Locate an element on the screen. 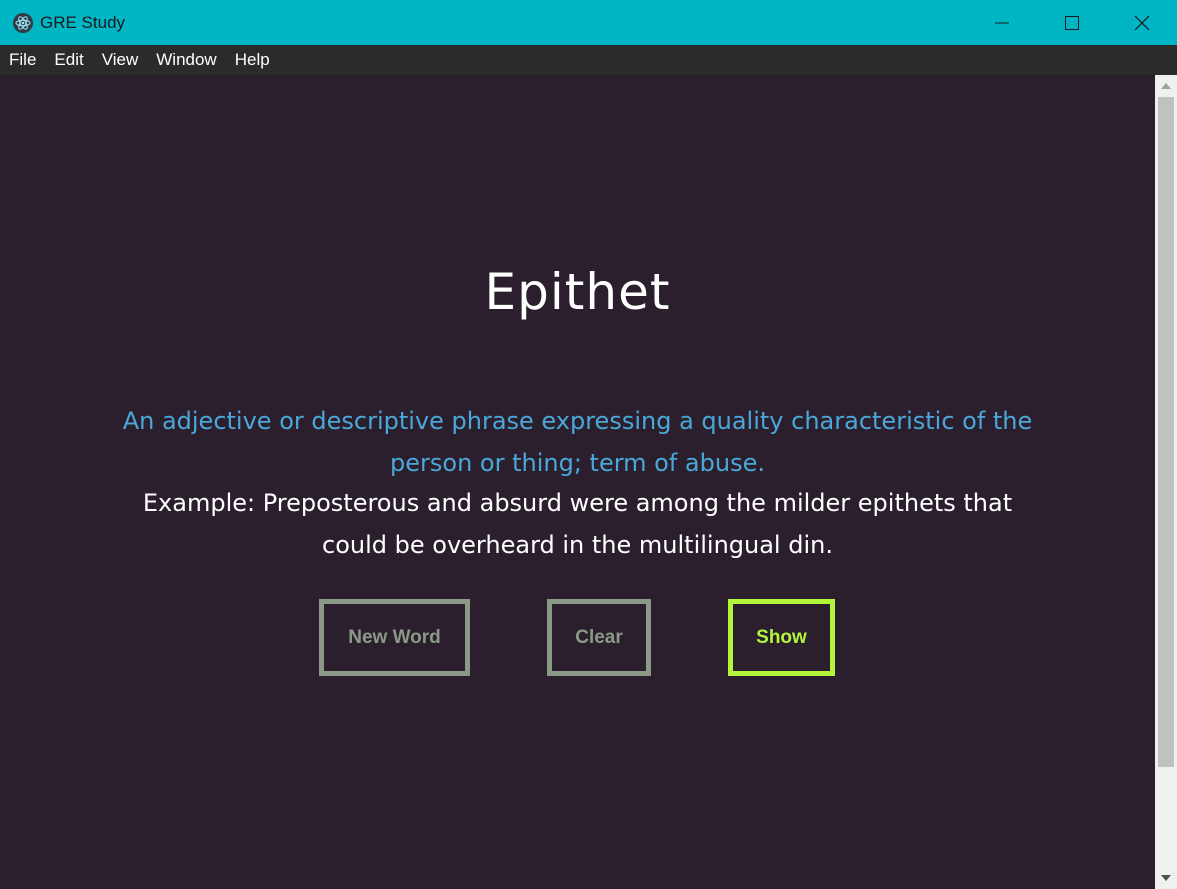  title-bar: GRE Study is located at coordinates (588, 22).